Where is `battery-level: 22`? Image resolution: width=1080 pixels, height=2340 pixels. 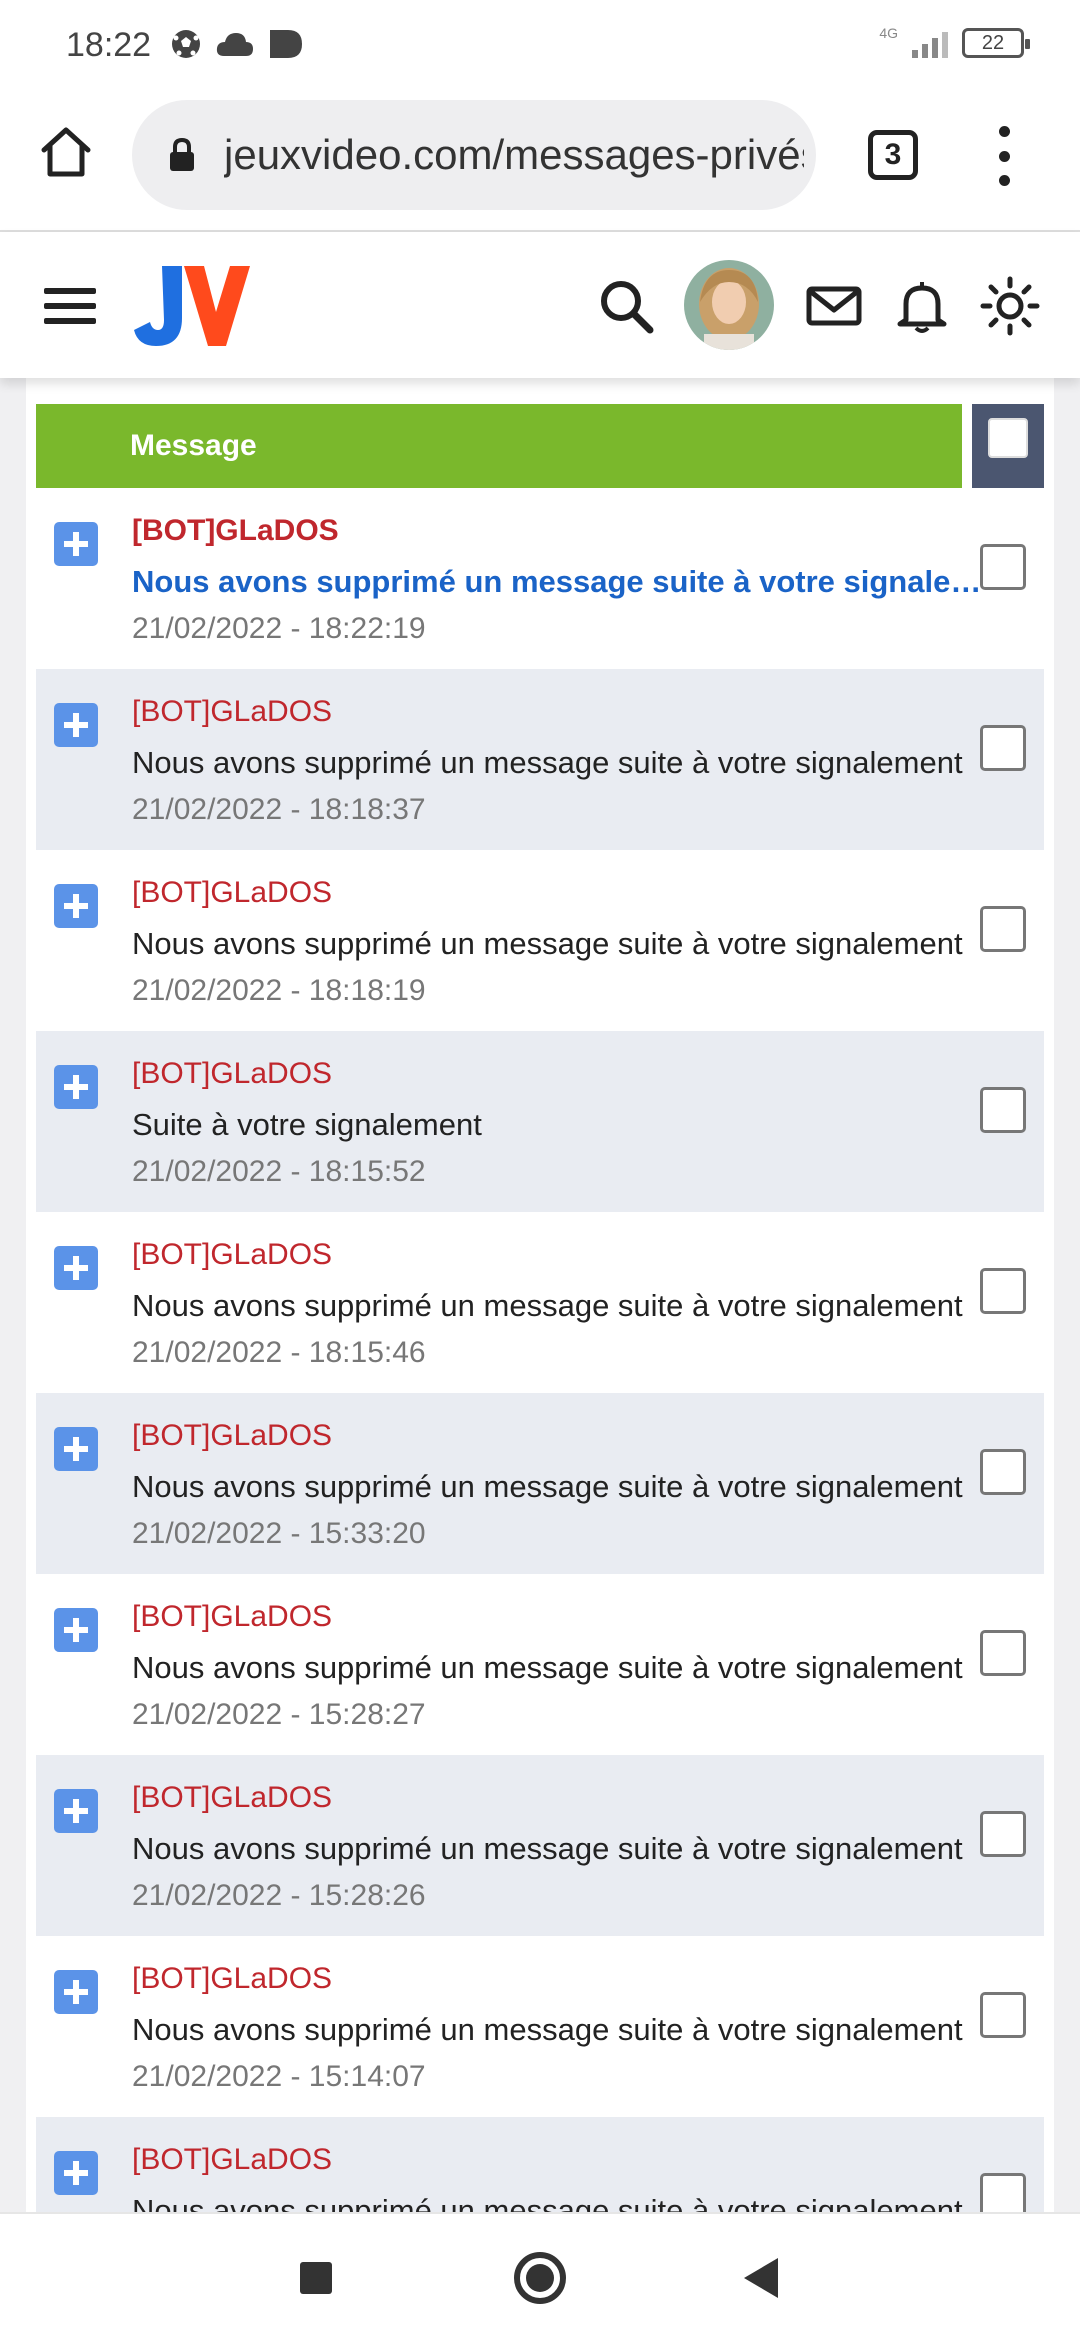 battery-level: 22 is located at coordinates (993, 43).